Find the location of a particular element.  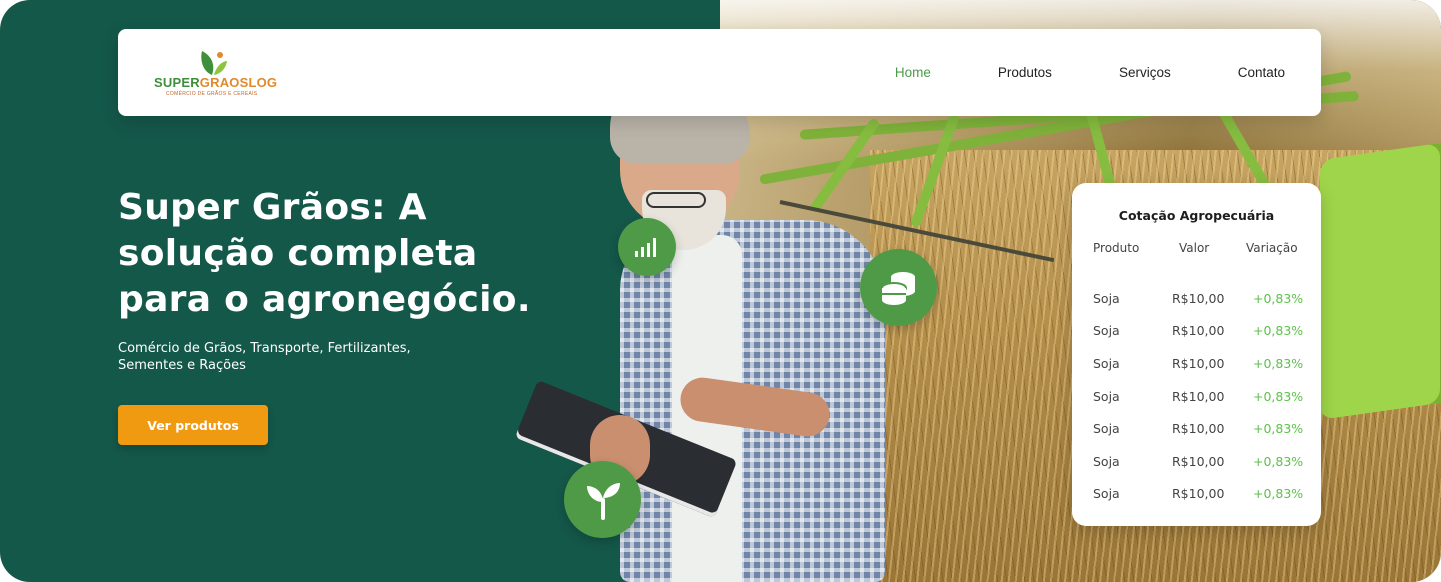

column-header-product: Produto is located at coordinates (1116, 248).